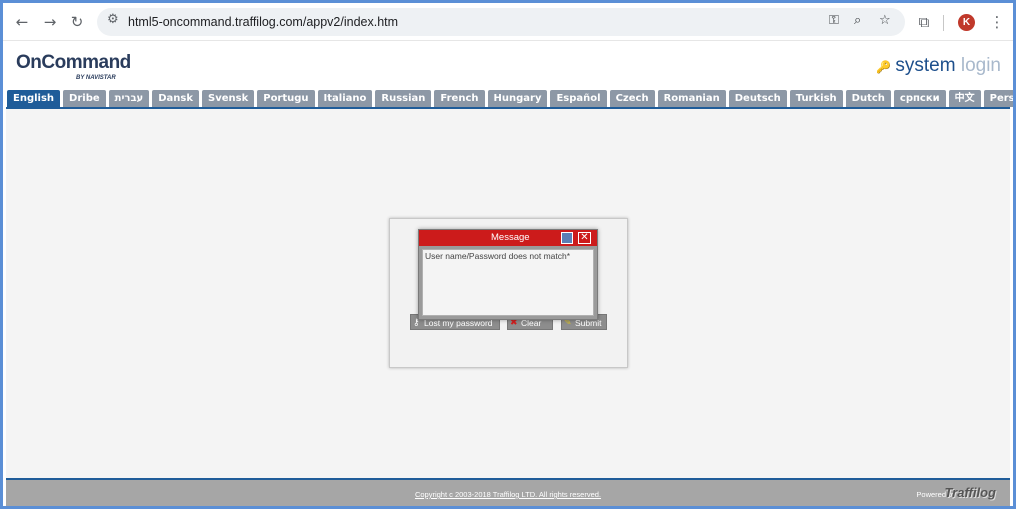 The height and width of the screenshot is (509, 1016). What do you see at coordinates (96, 78) in the screenshot?
I see `navistar-logo-text: BY NAVISTAR` at bounding box center [96, 78].